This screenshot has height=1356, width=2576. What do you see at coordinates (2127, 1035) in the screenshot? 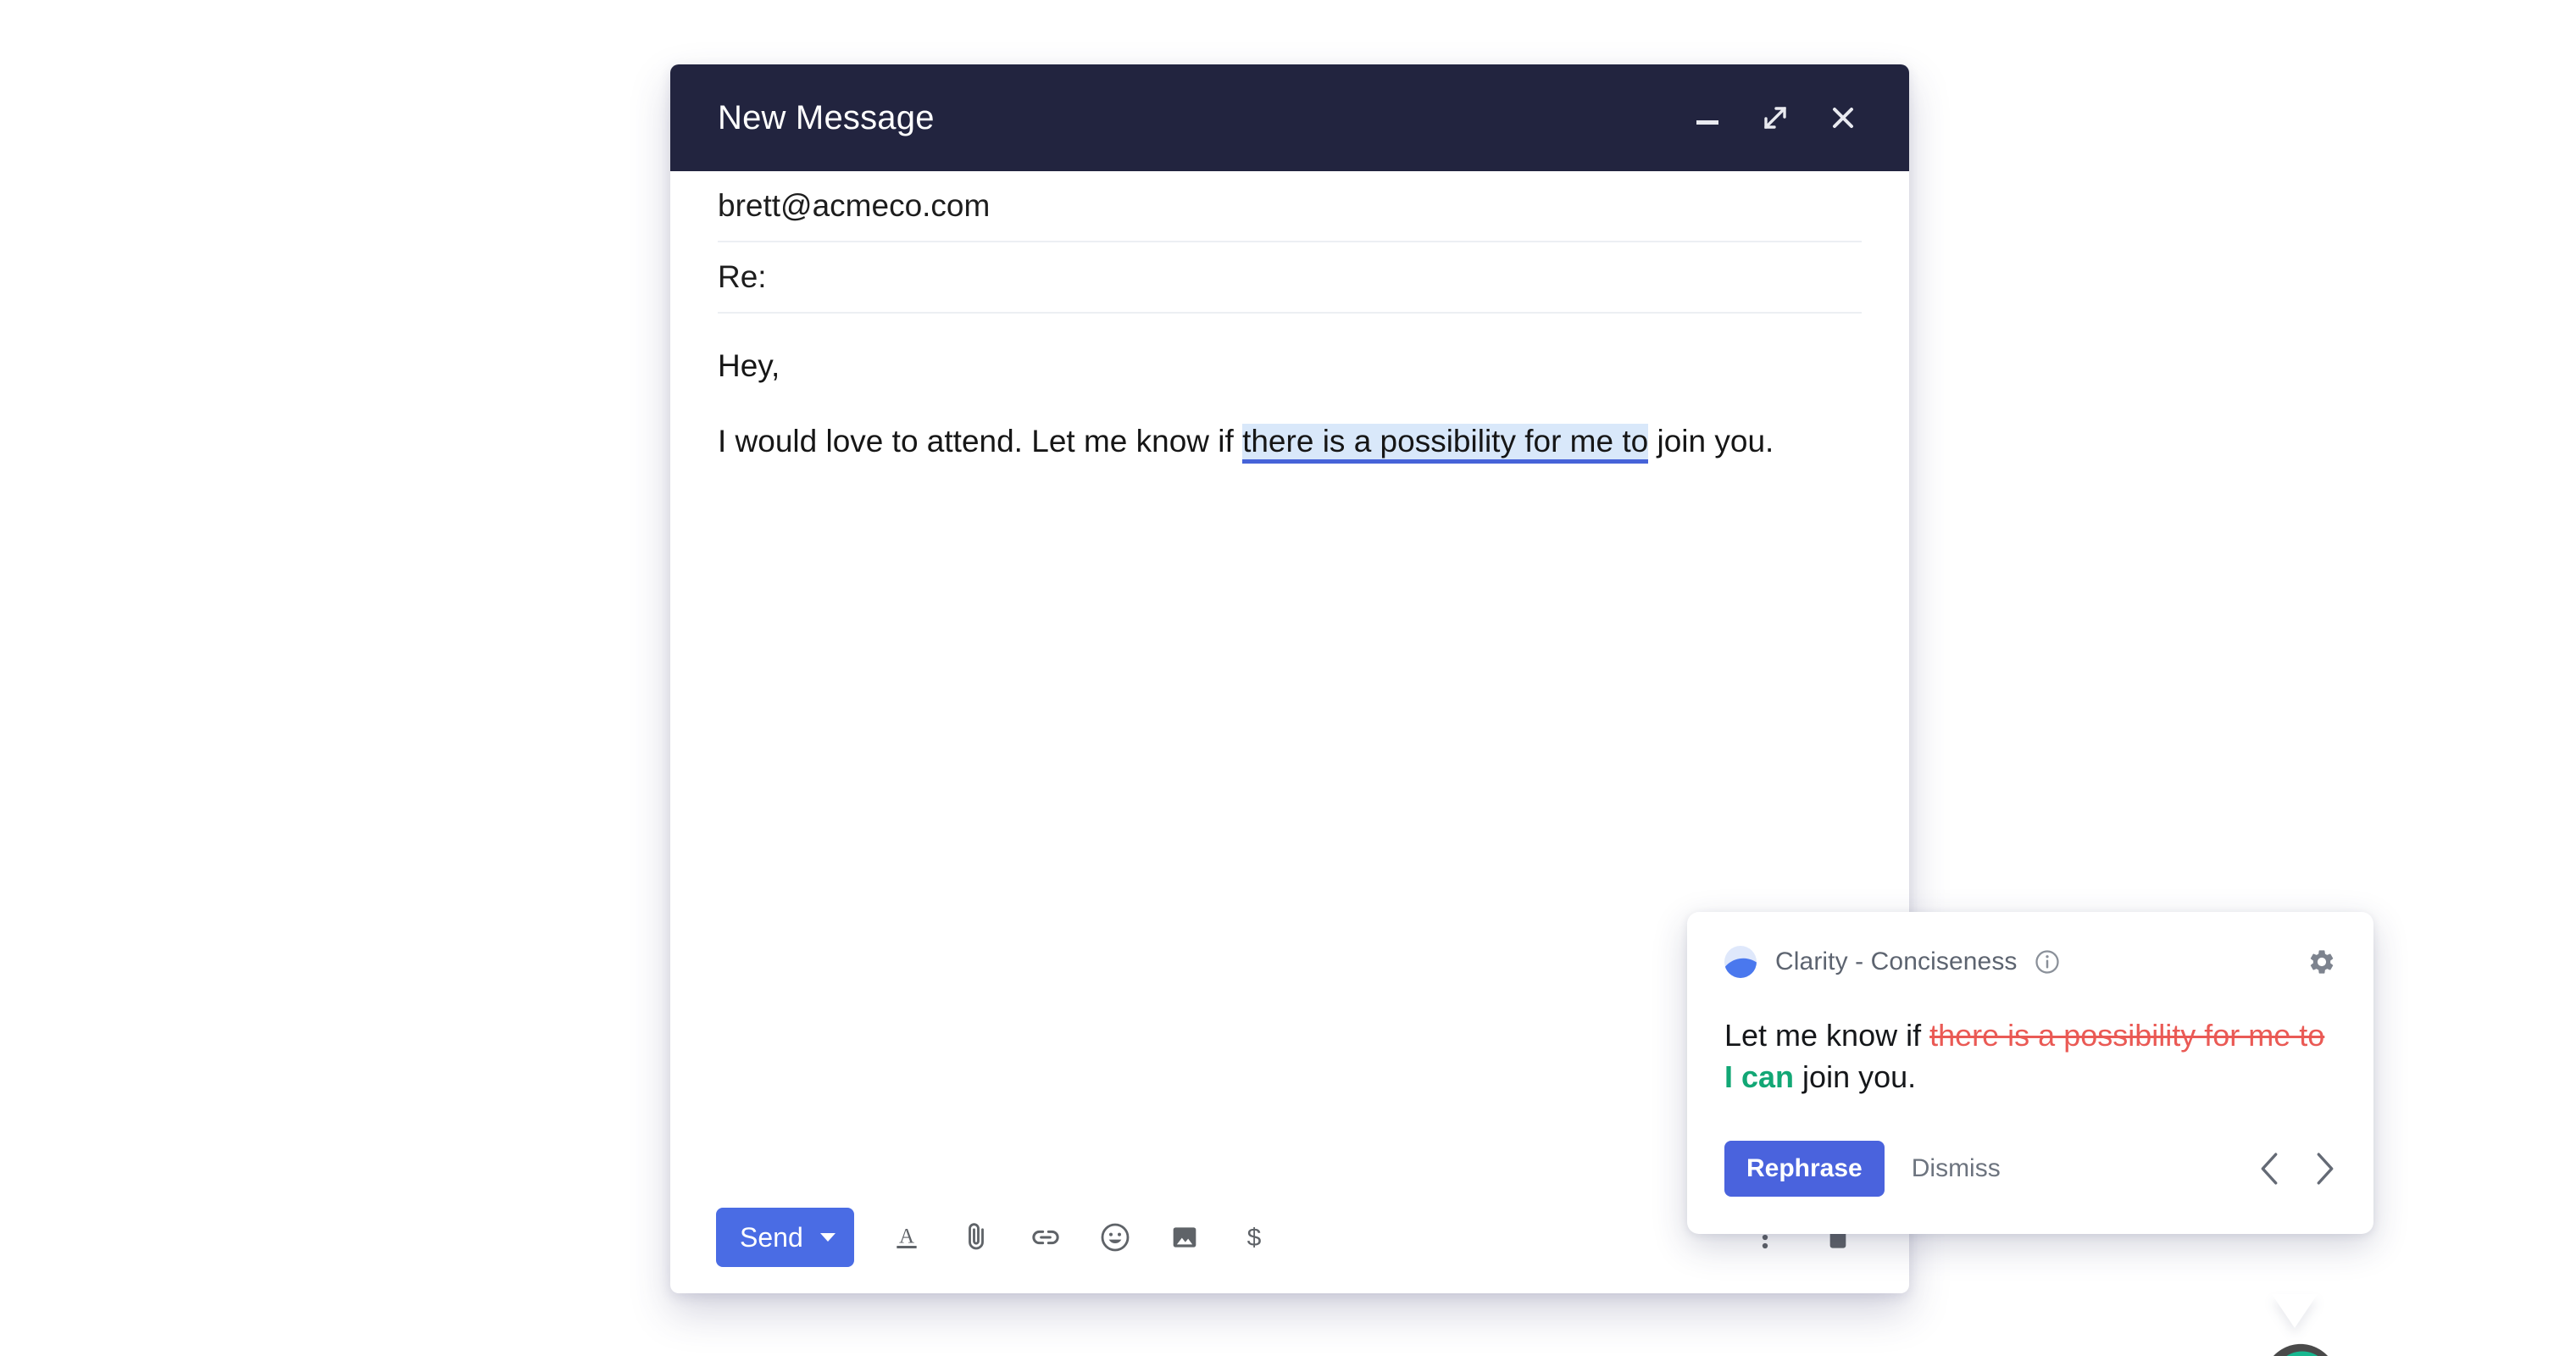
I see `suggestion-deleted-text: there is a possibility for me to` at bounding box center [2127, 1035].